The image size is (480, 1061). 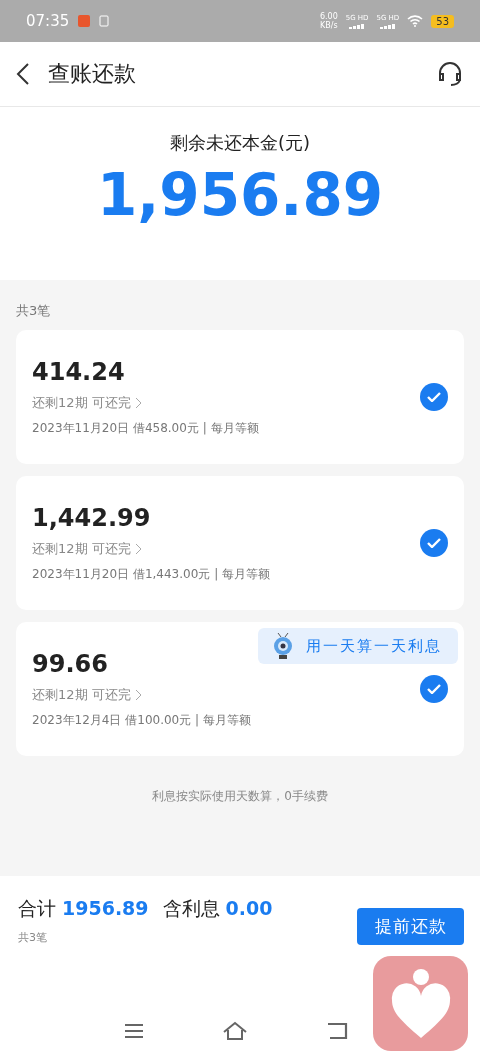 What do you see at coordinates (450, 74) in the screenshot?
I see `headset-icon` at bounding box center [450, 74].